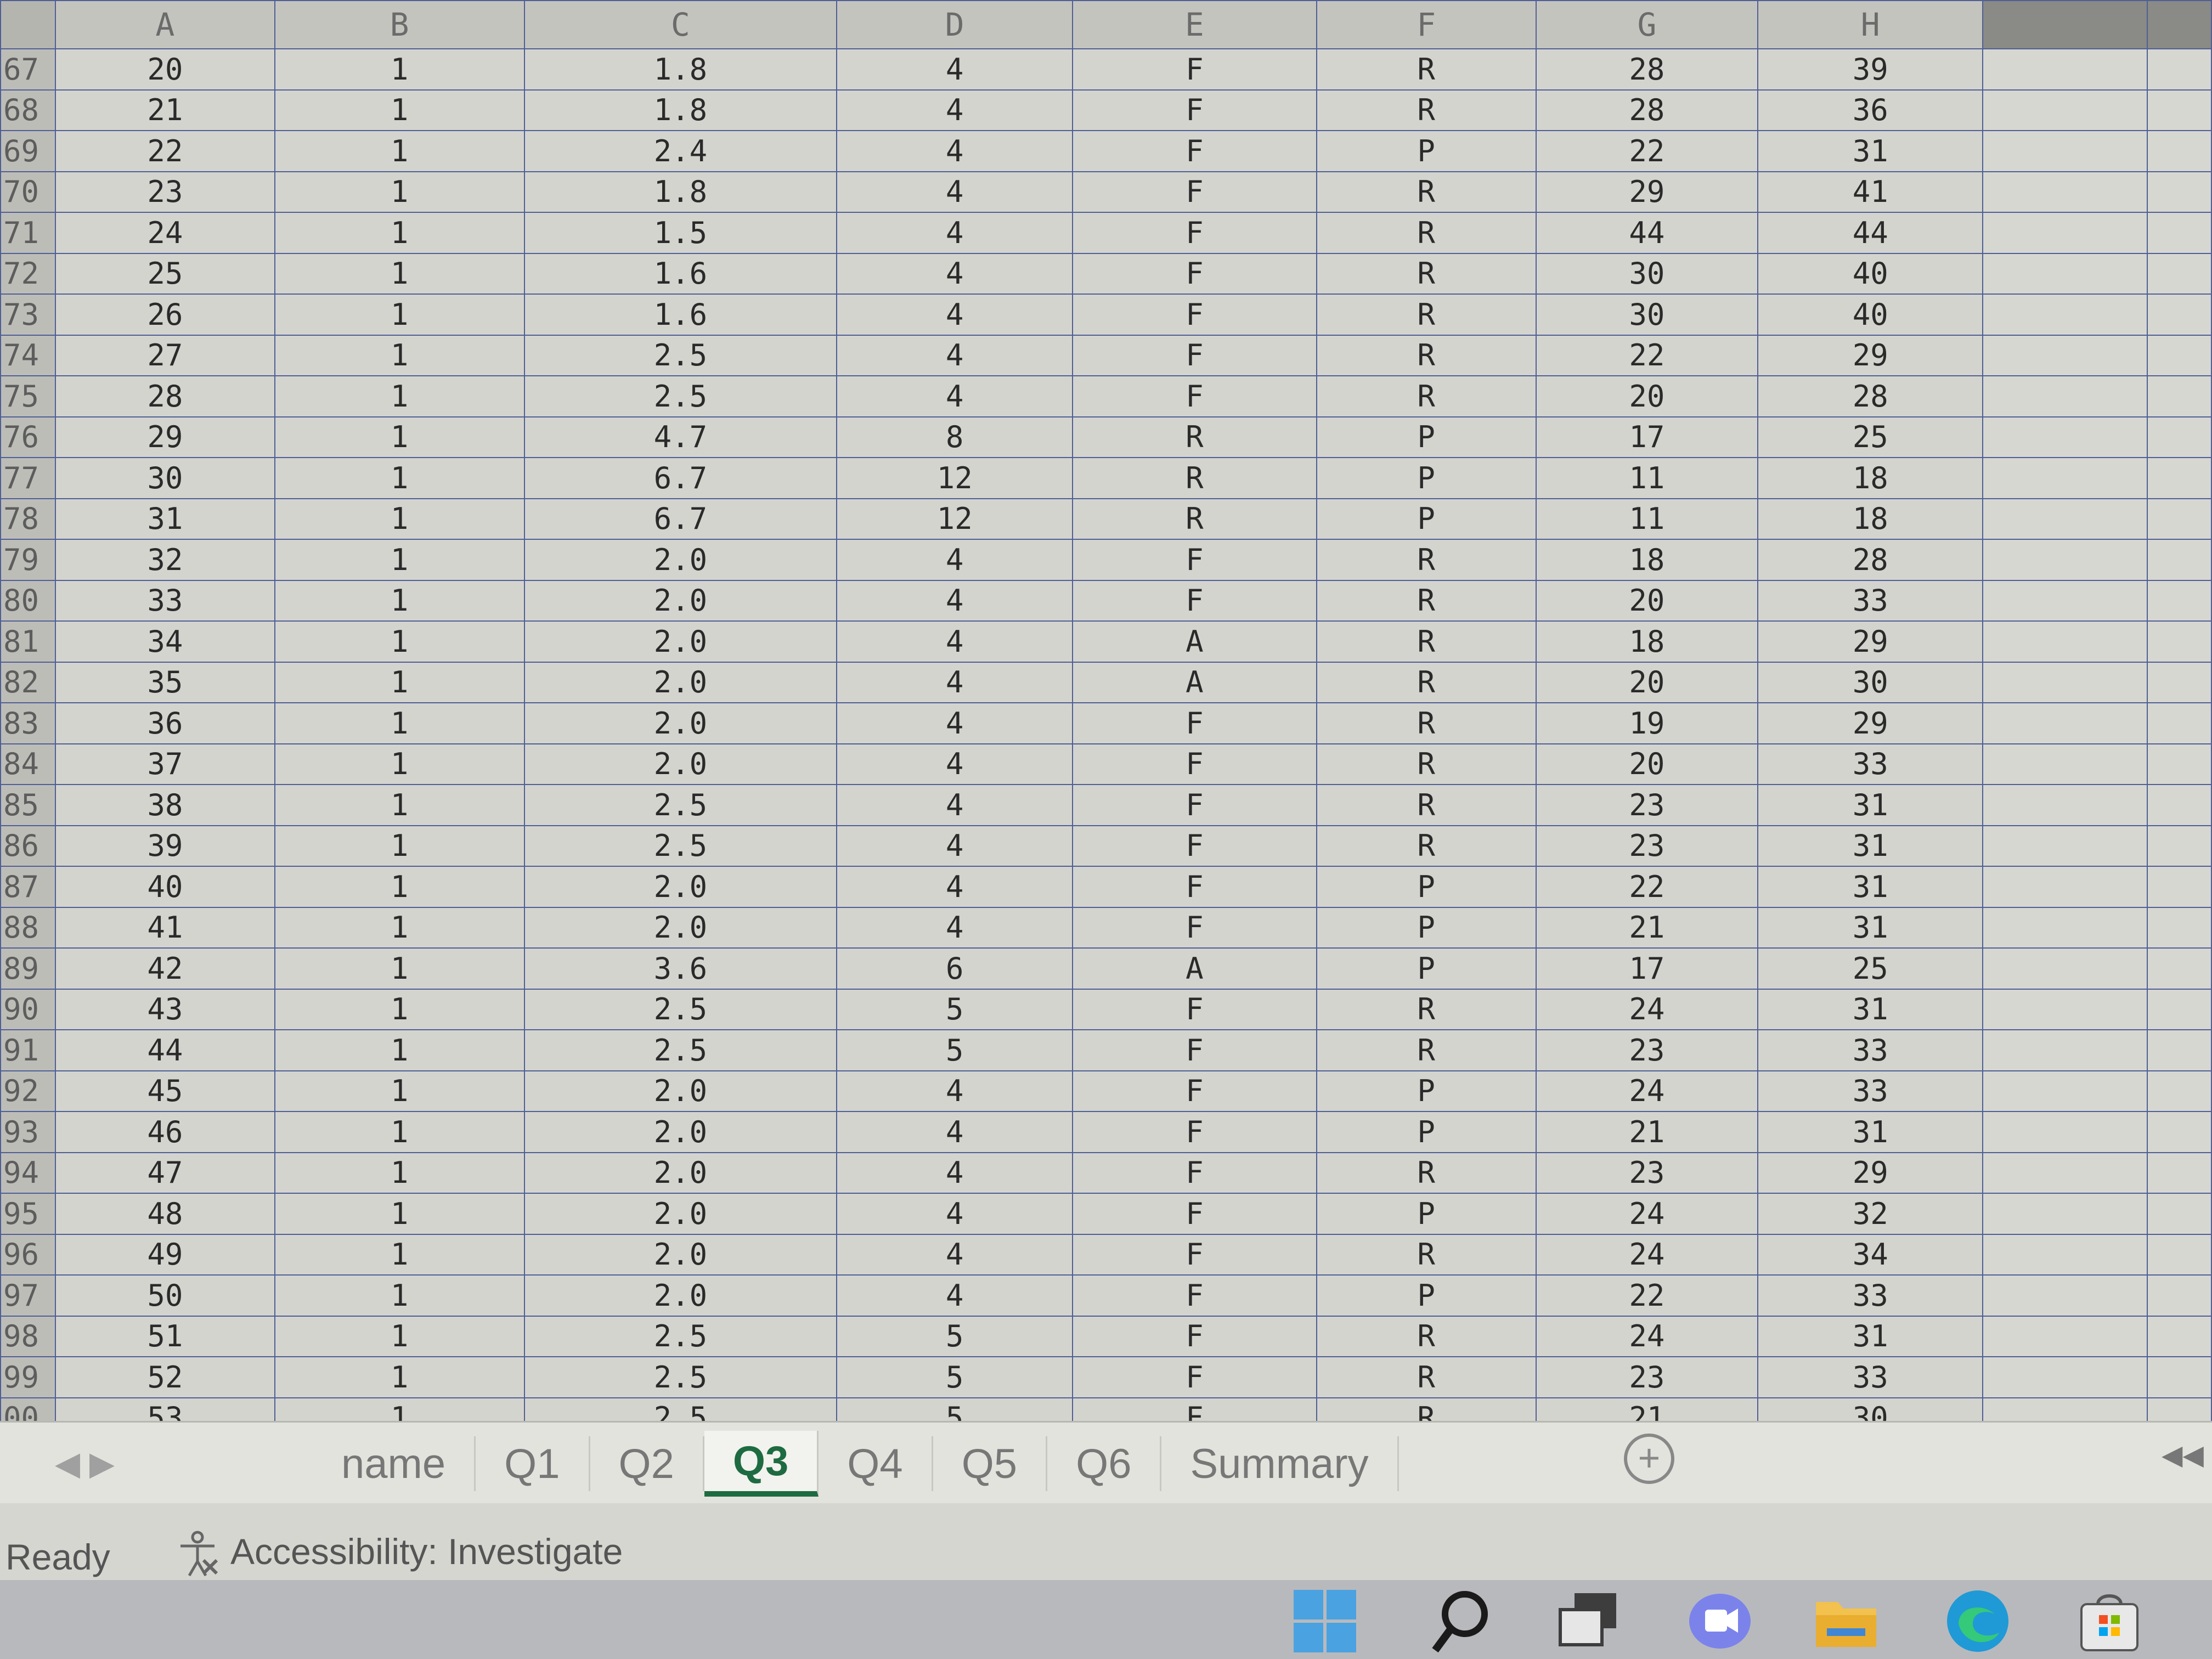 This screenshot has width=2212, height=1659. I want to click on cell-a: 46, so click(164, 1132).